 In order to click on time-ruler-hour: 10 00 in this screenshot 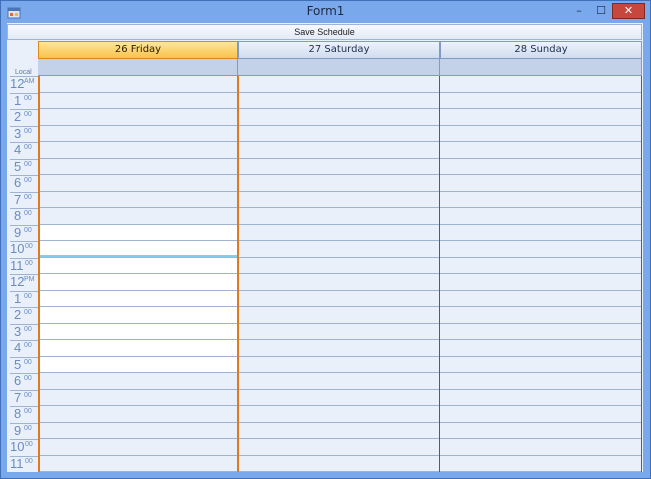, I will do `click(24, 447)`.